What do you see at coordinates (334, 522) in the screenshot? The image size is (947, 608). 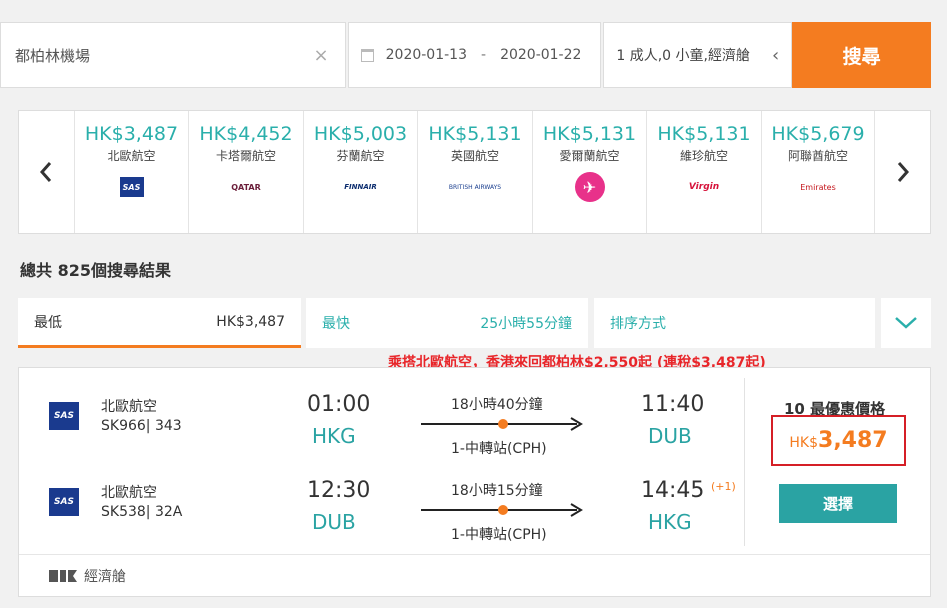 I see `departure-airport: DUB` at bounding box center [334, 522].